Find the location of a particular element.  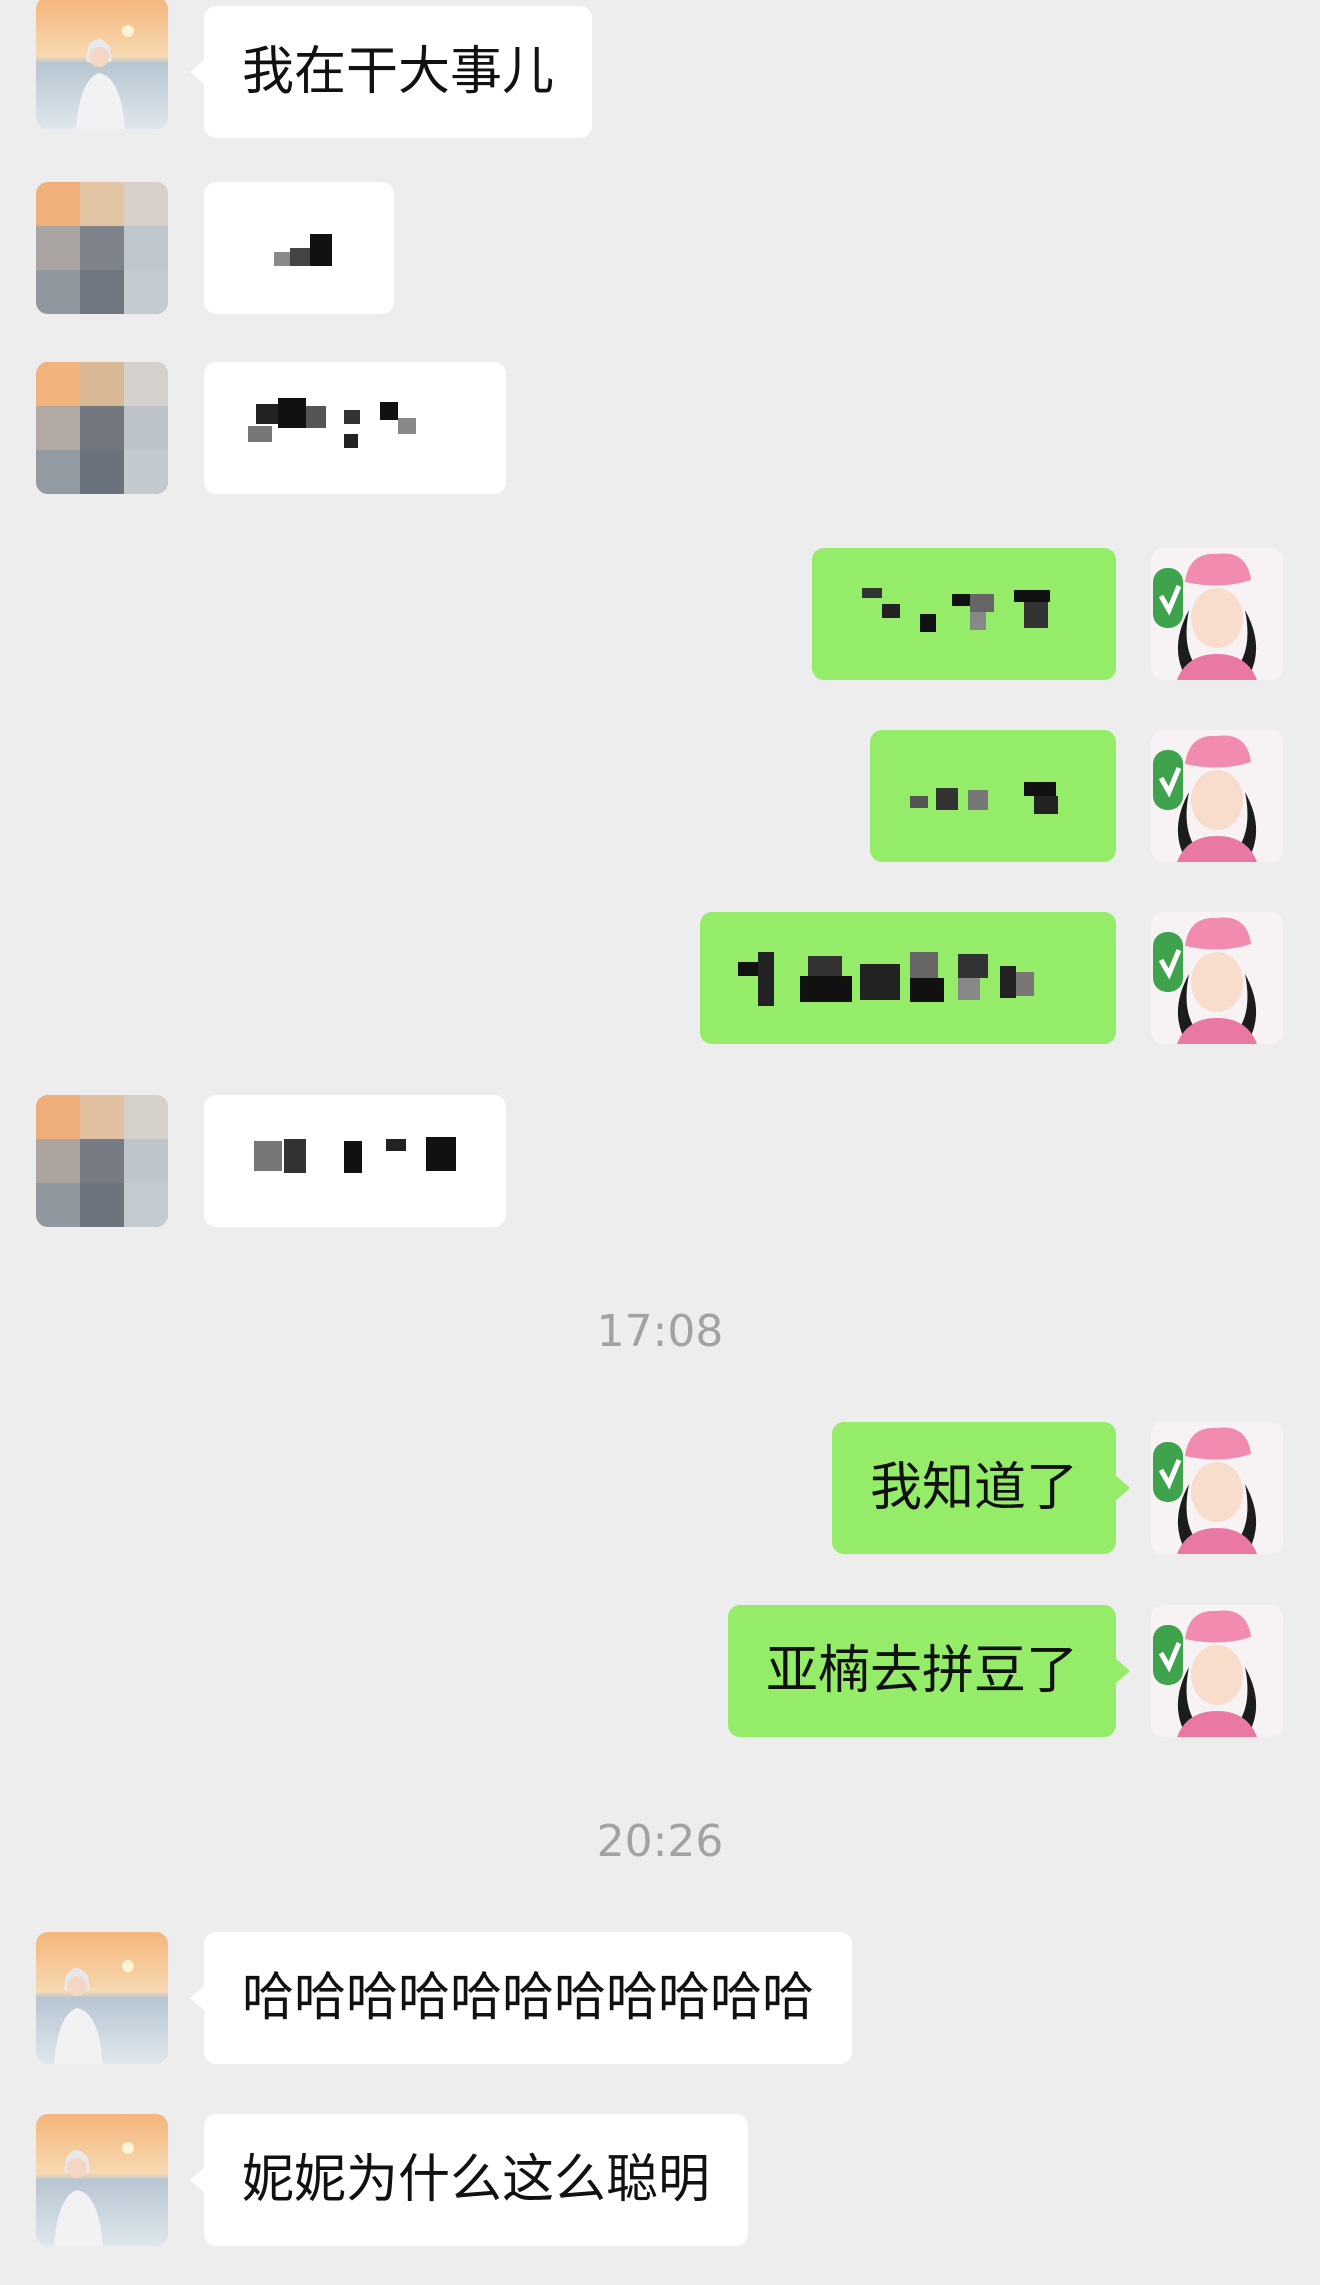

message-bubble-incoming: 妮妮为什么这么聪明 is located at coordinates (469, 2180).